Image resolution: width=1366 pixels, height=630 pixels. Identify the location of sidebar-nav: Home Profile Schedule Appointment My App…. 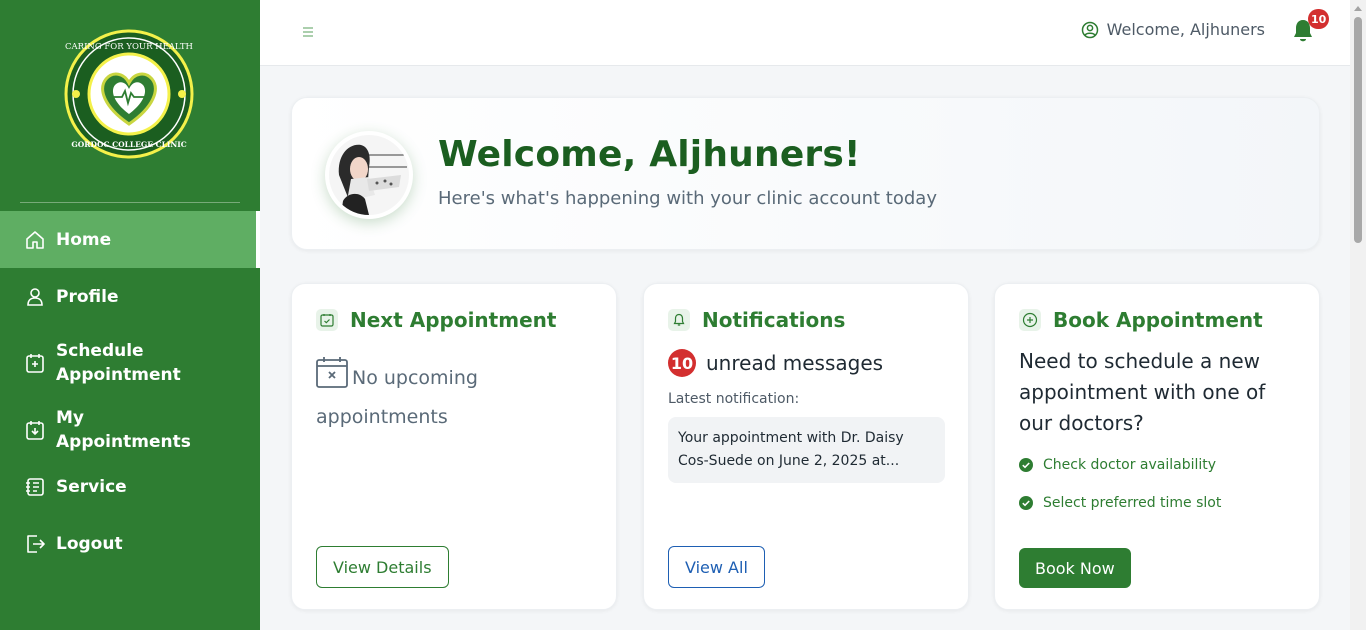
(130, 391).